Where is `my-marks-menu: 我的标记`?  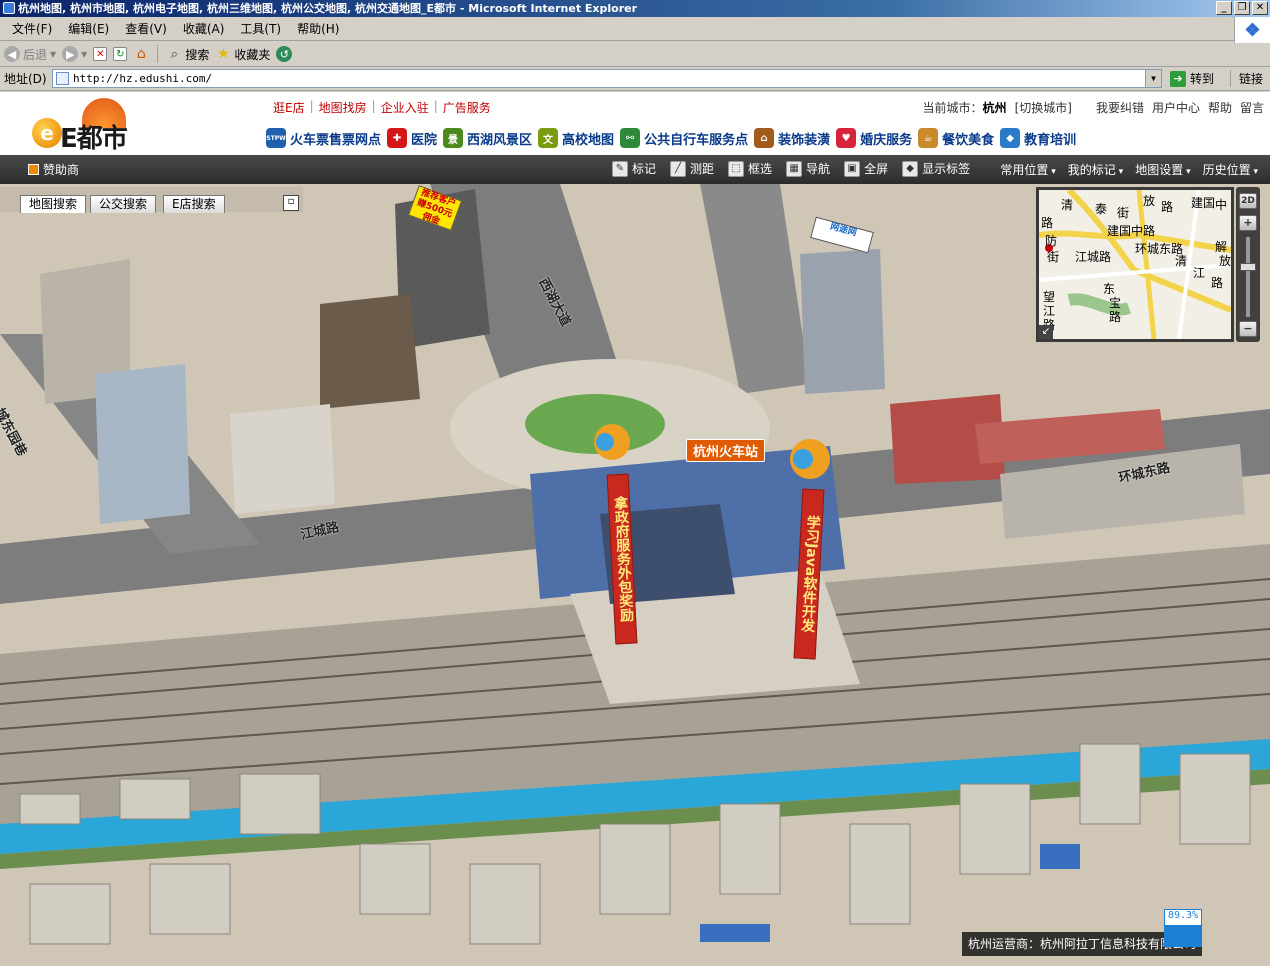 my-marks-menu: 我的标记 is located at coordinates (1095, 169).